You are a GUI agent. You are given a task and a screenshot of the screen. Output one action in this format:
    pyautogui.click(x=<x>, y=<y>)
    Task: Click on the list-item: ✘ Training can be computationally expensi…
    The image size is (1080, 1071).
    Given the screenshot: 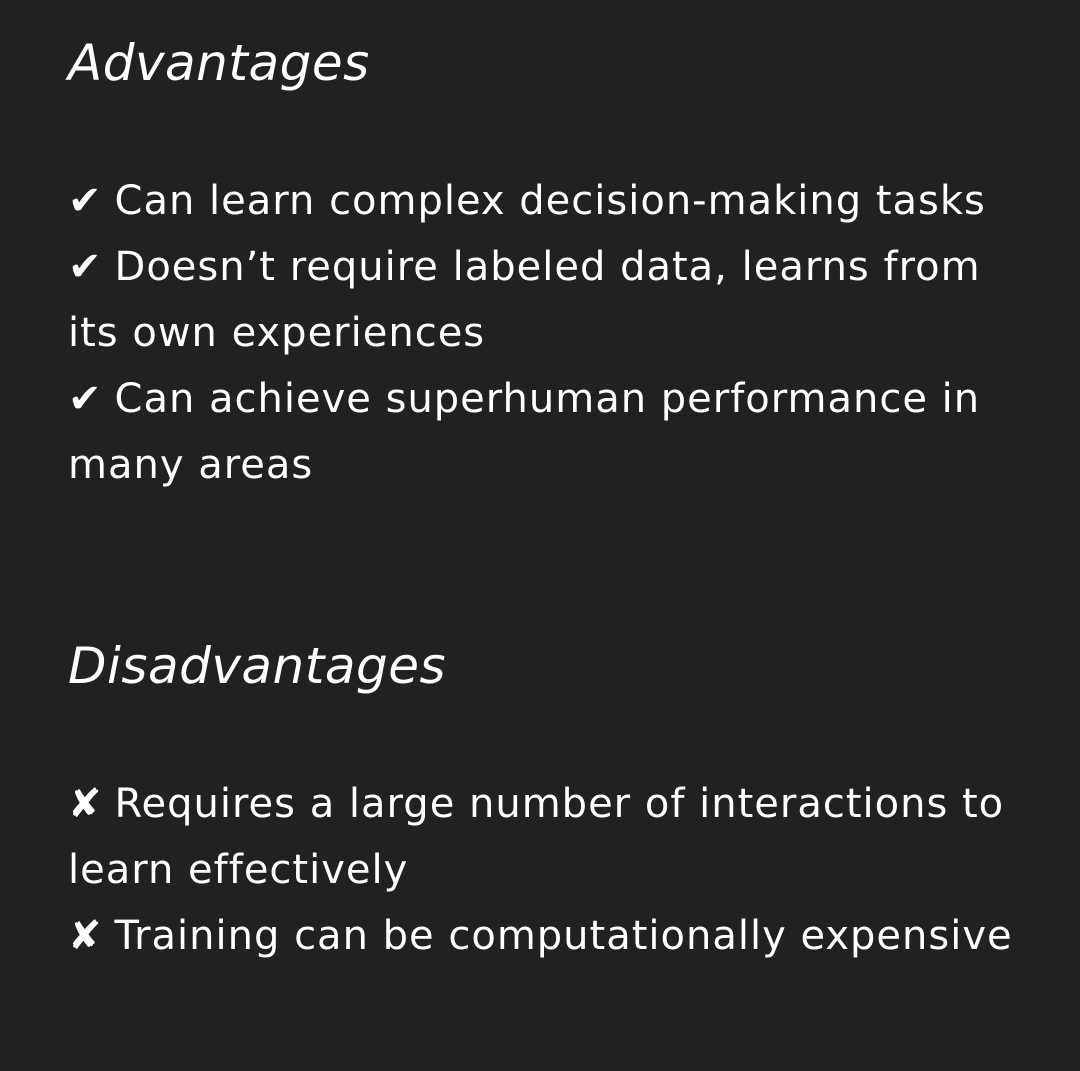 What is the action you would take?
    pyautogui.click(x=548, y=936)
    